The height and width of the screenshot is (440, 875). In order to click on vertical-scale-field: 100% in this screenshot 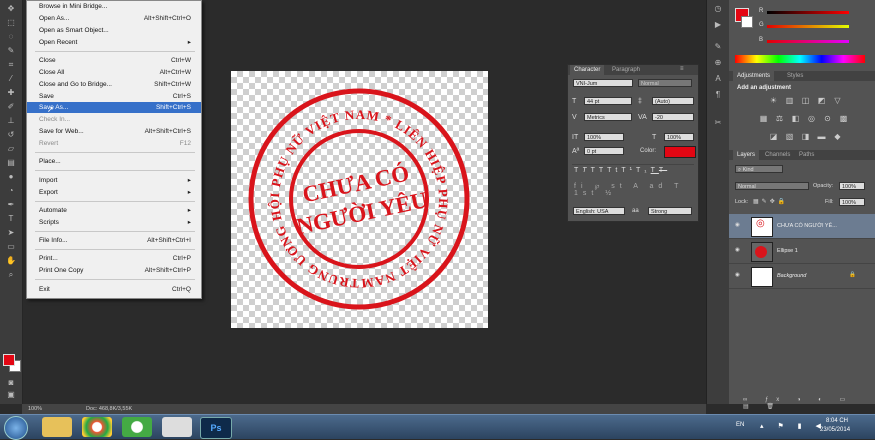, I will do `click(604, 137)`.